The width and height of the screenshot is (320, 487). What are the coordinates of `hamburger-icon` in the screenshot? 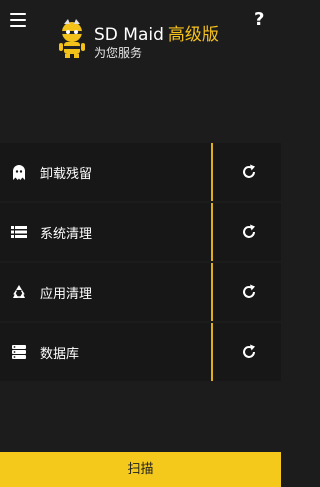 It's located at (18, 20).